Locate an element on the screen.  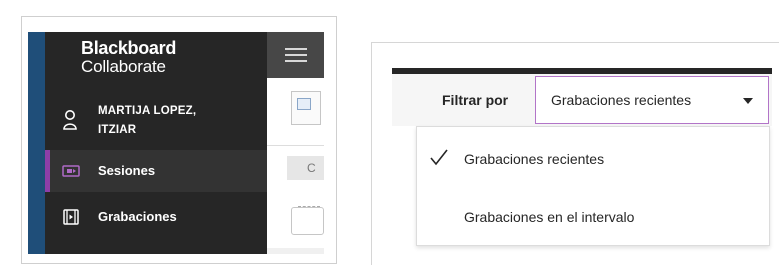
sidebar-item-label: Grabaciones is located at coordinates (137, 216).